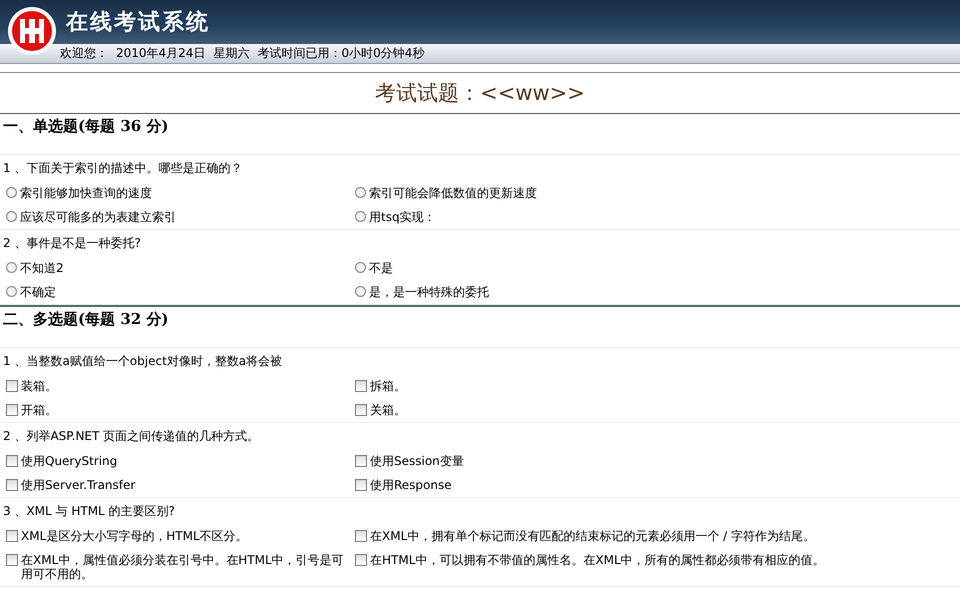 Image resolution: width=960 pixels, height=592 pixels. Describe the element at coordinates (174, 410) in the screenshot. I see `checkbox-option: 开箱。` at that location.